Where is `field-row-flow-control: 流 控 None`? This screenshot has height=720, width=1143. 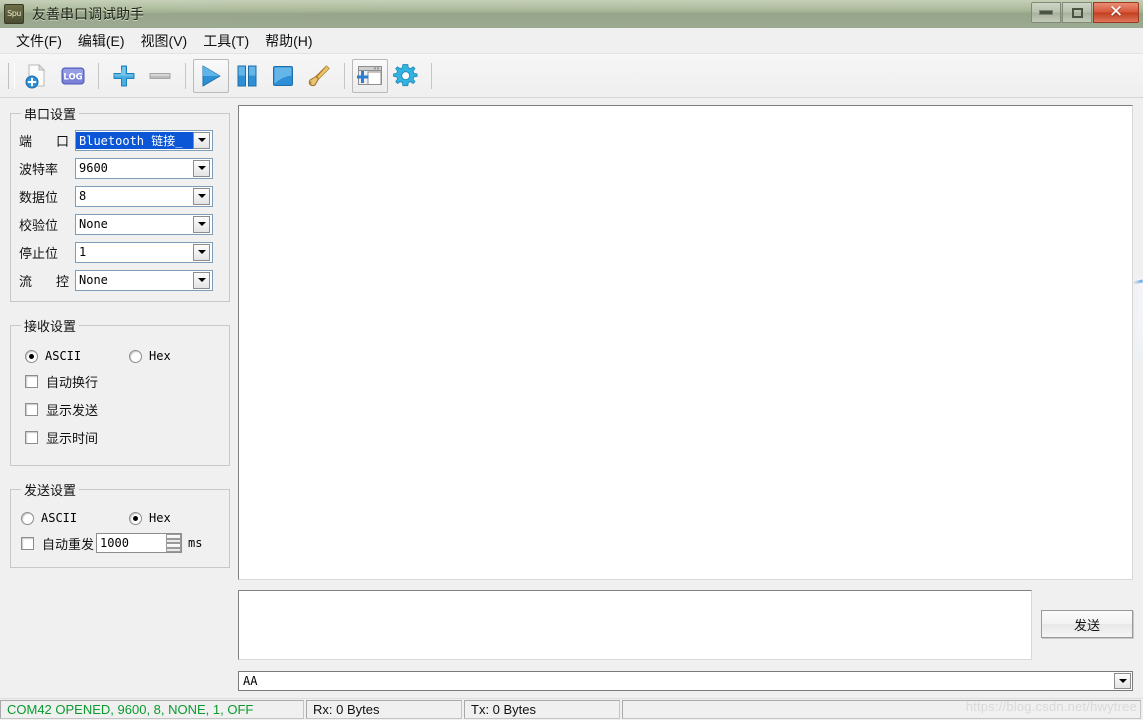 field-row-flow-control: 流 控 None is located at coordinates (120, 280).